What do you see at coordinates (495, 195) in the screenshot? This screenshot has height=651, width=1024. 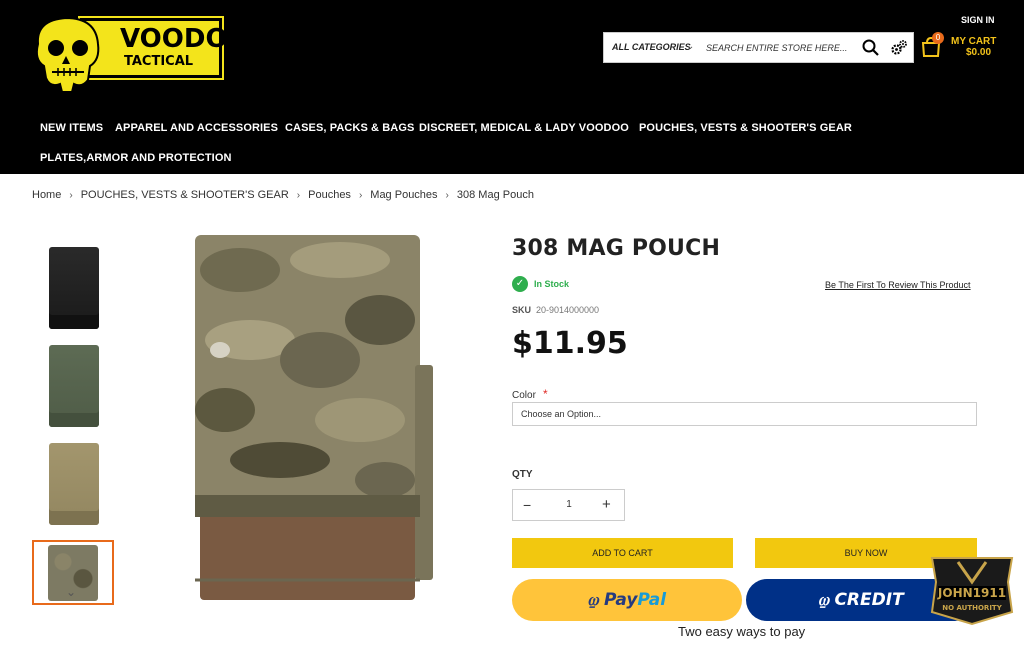 I see `breadcrumb-current: 308 Mag Pouch` at bounding box center [495, 195].